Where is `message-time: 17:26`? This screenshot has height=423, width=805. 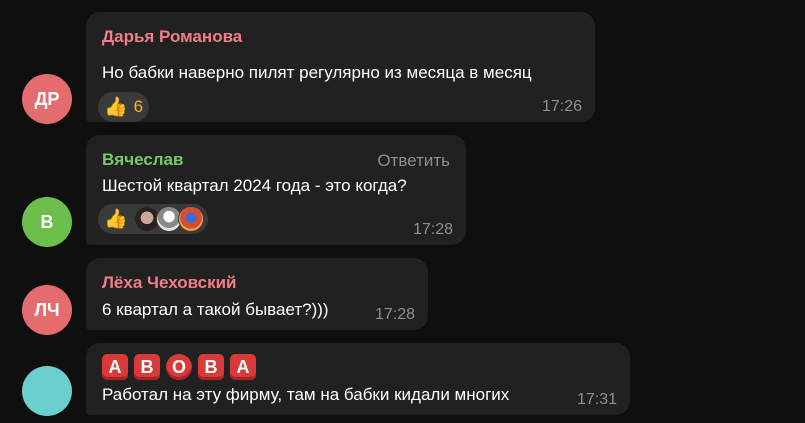 message-time: 17:26 is located at coordinates (561, 106).